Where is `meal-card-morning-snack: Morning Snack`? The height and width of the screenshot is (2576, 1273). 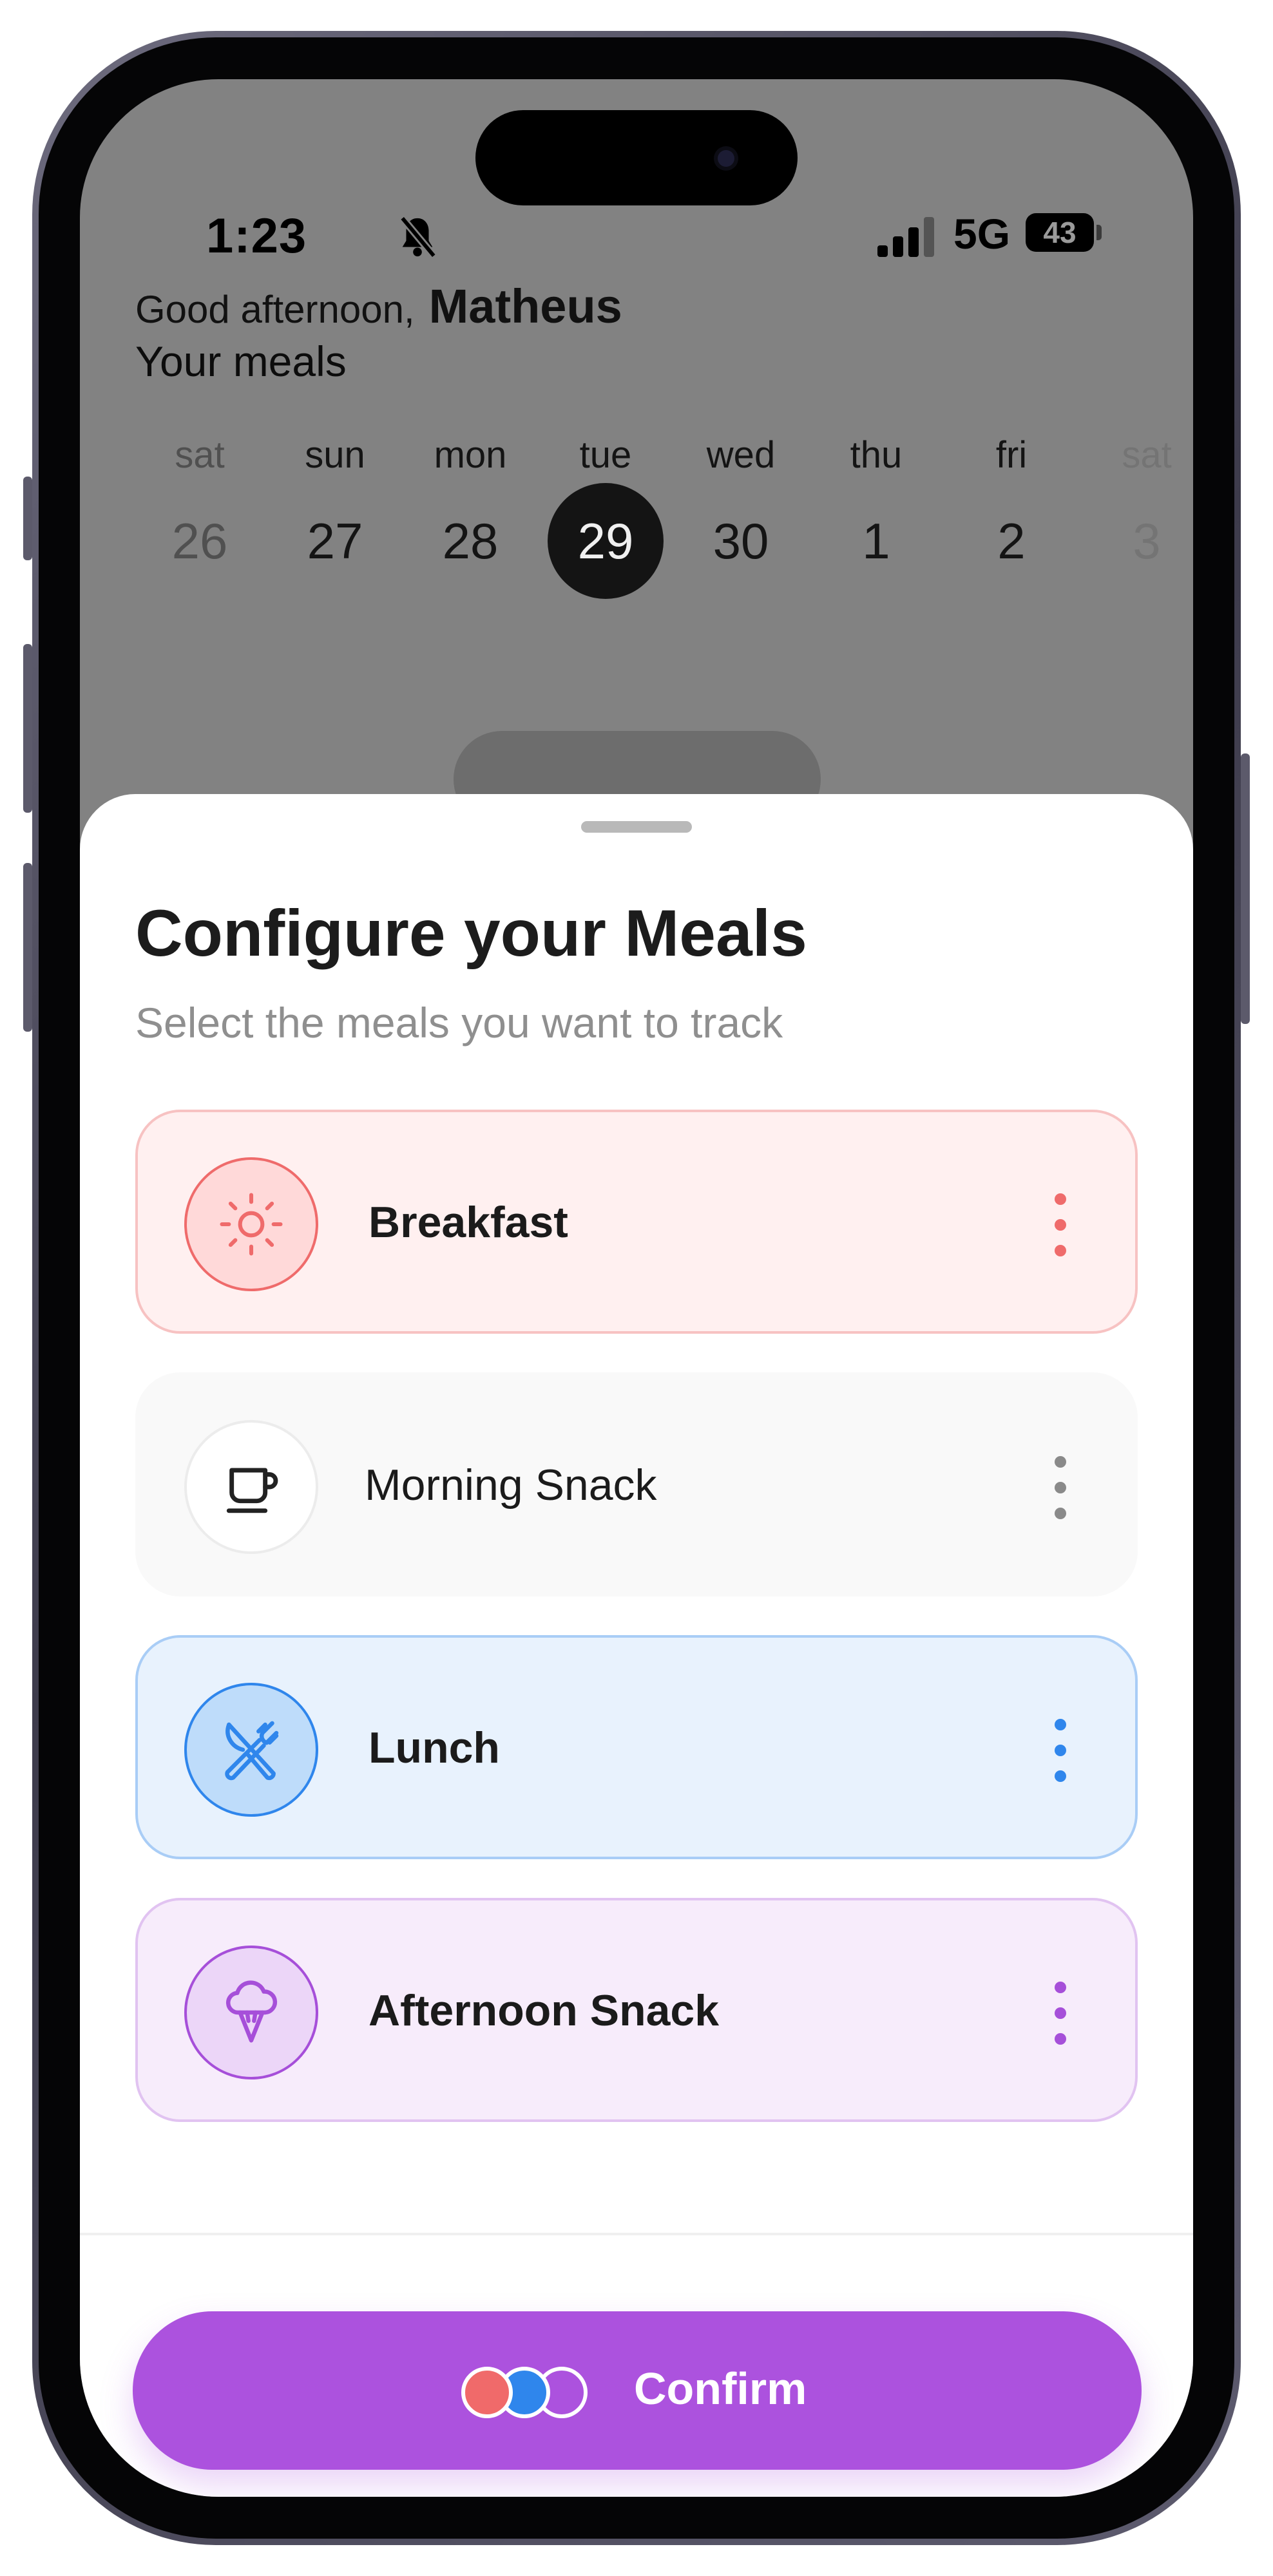 meal-card-morning-snack: Morning Snack is located at coordinates (636, 1484).